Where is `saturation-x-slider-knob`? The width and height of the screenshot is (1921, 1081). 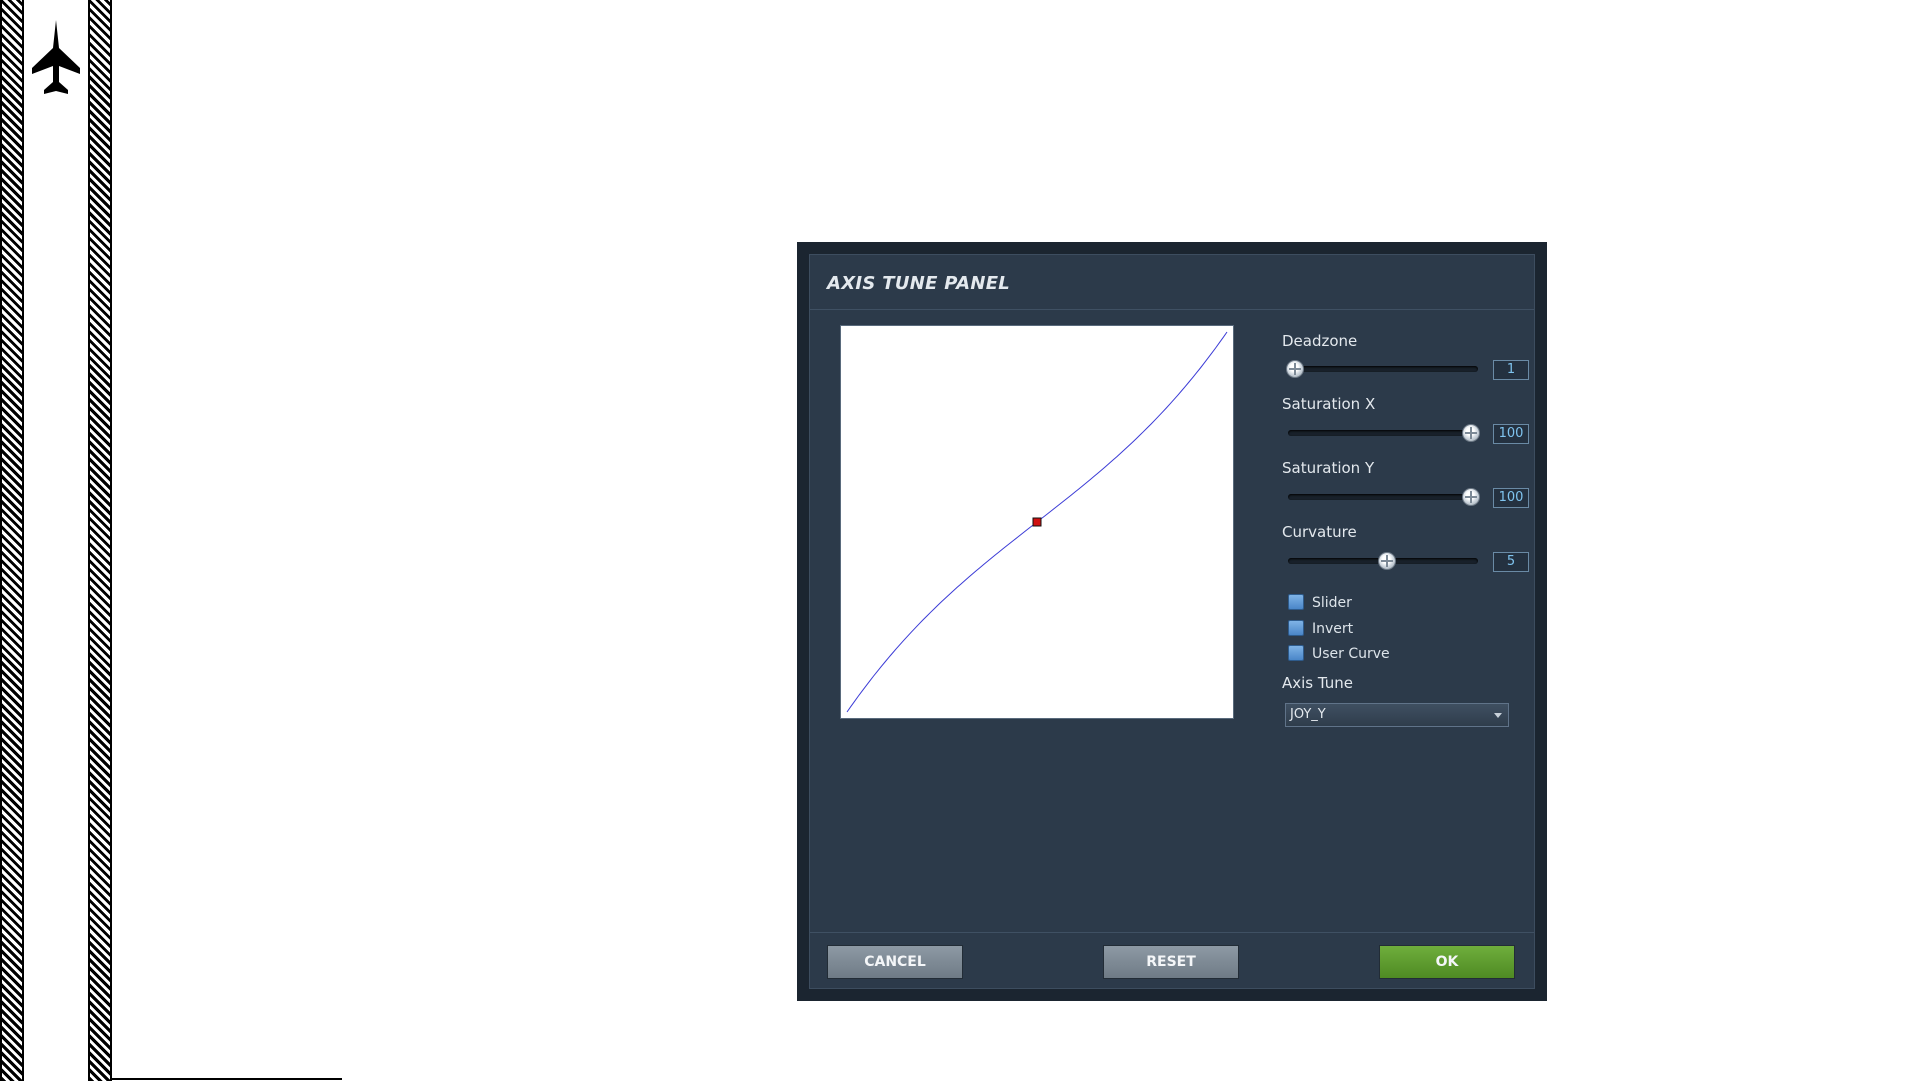
saturation-x-slider-knob is located at coordinates (1471, 433).